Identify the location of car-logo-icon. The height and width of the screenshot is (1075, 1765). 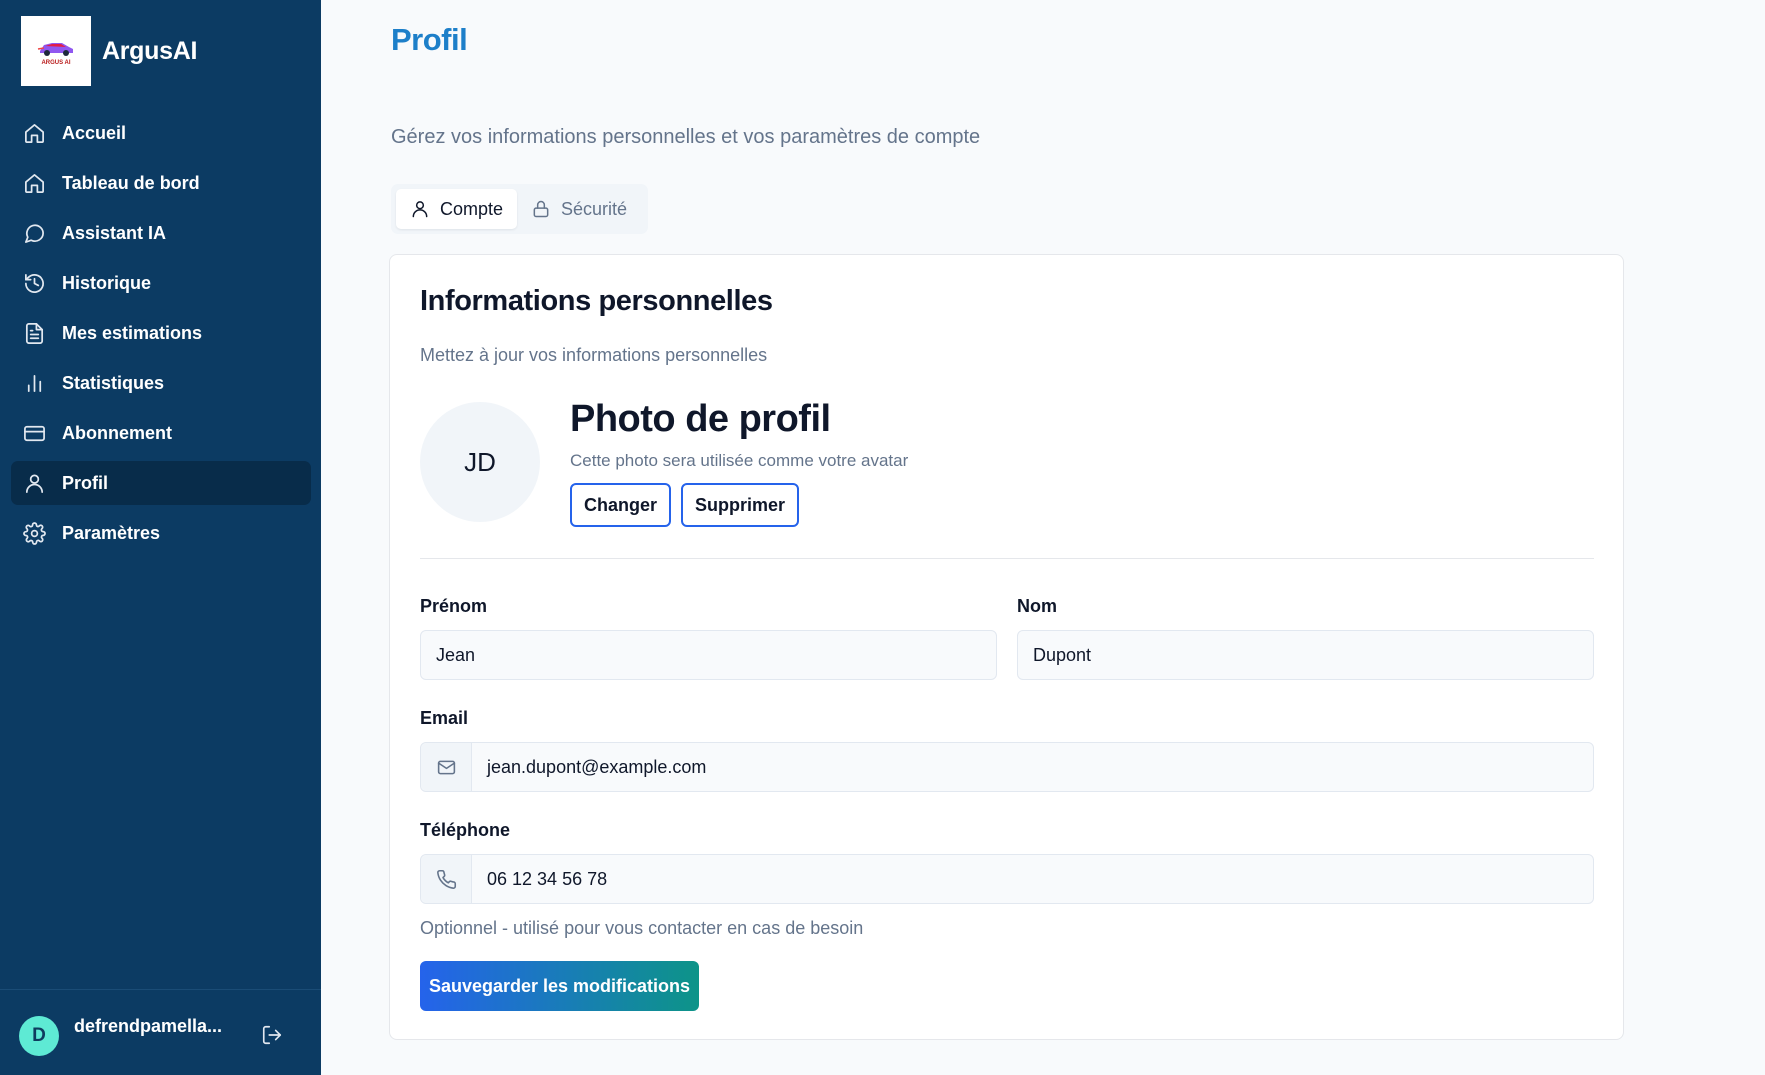
(55, 49).